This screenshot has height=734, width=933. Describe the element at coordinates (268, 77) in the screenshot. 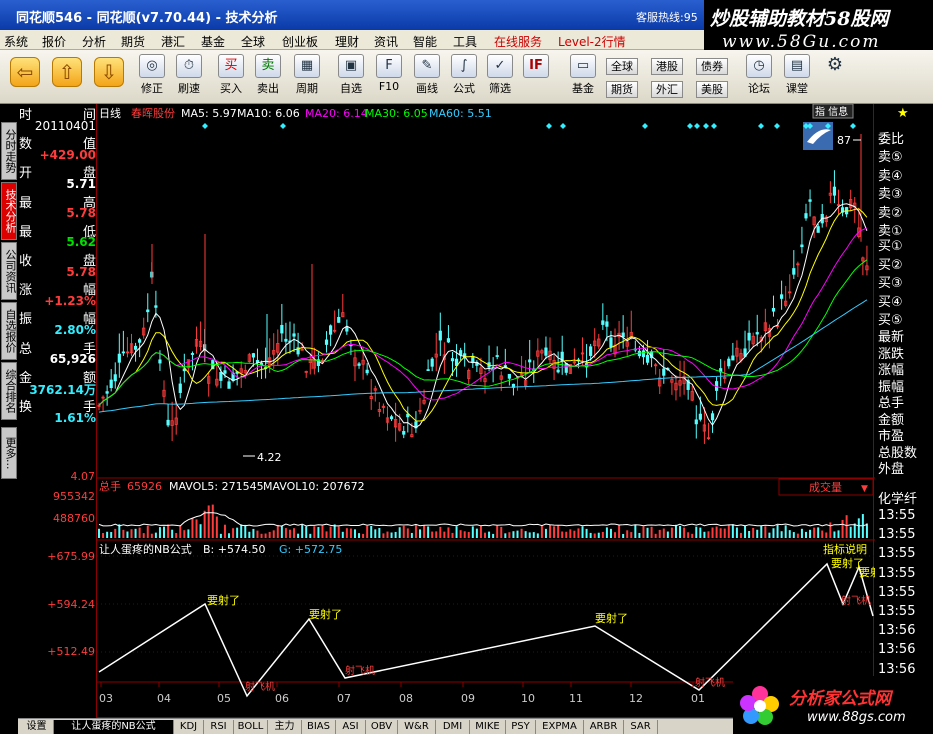

I see `toolbar-button: 卖卖出` at that location.